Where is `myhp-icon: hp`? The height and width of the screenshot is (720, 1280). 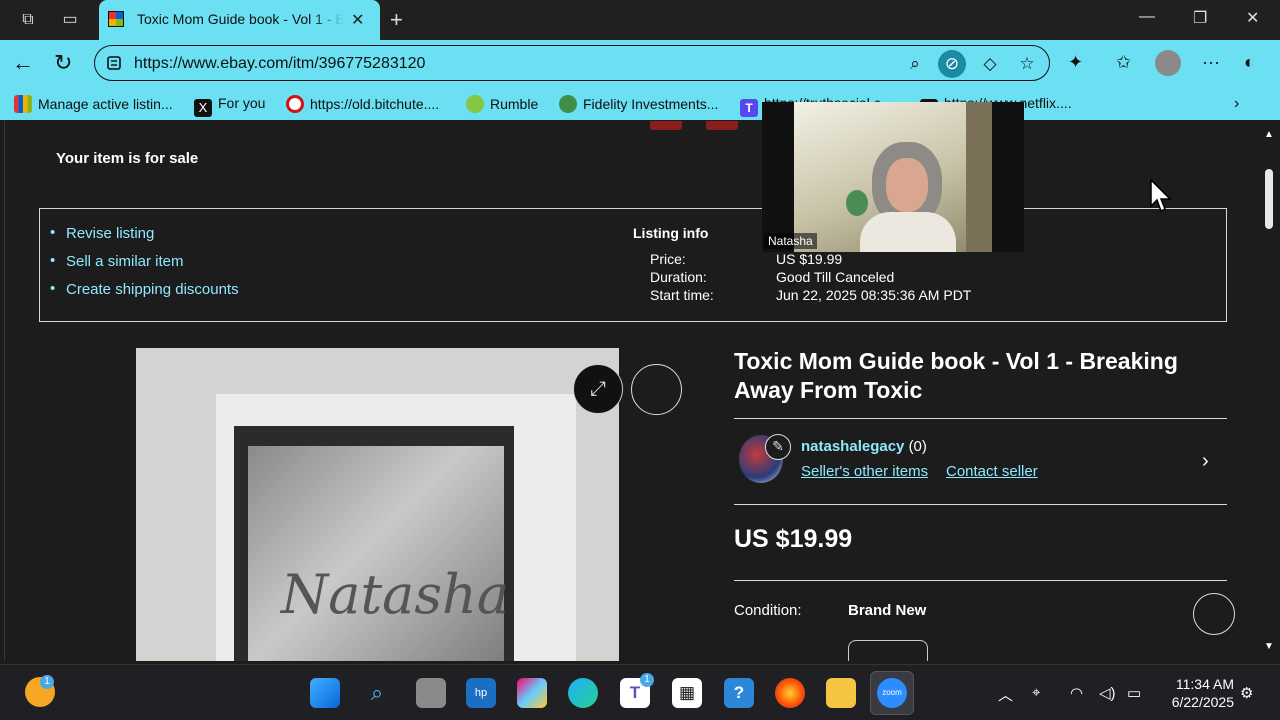
myhp-icon: hp is located at coordinates (481, 693).